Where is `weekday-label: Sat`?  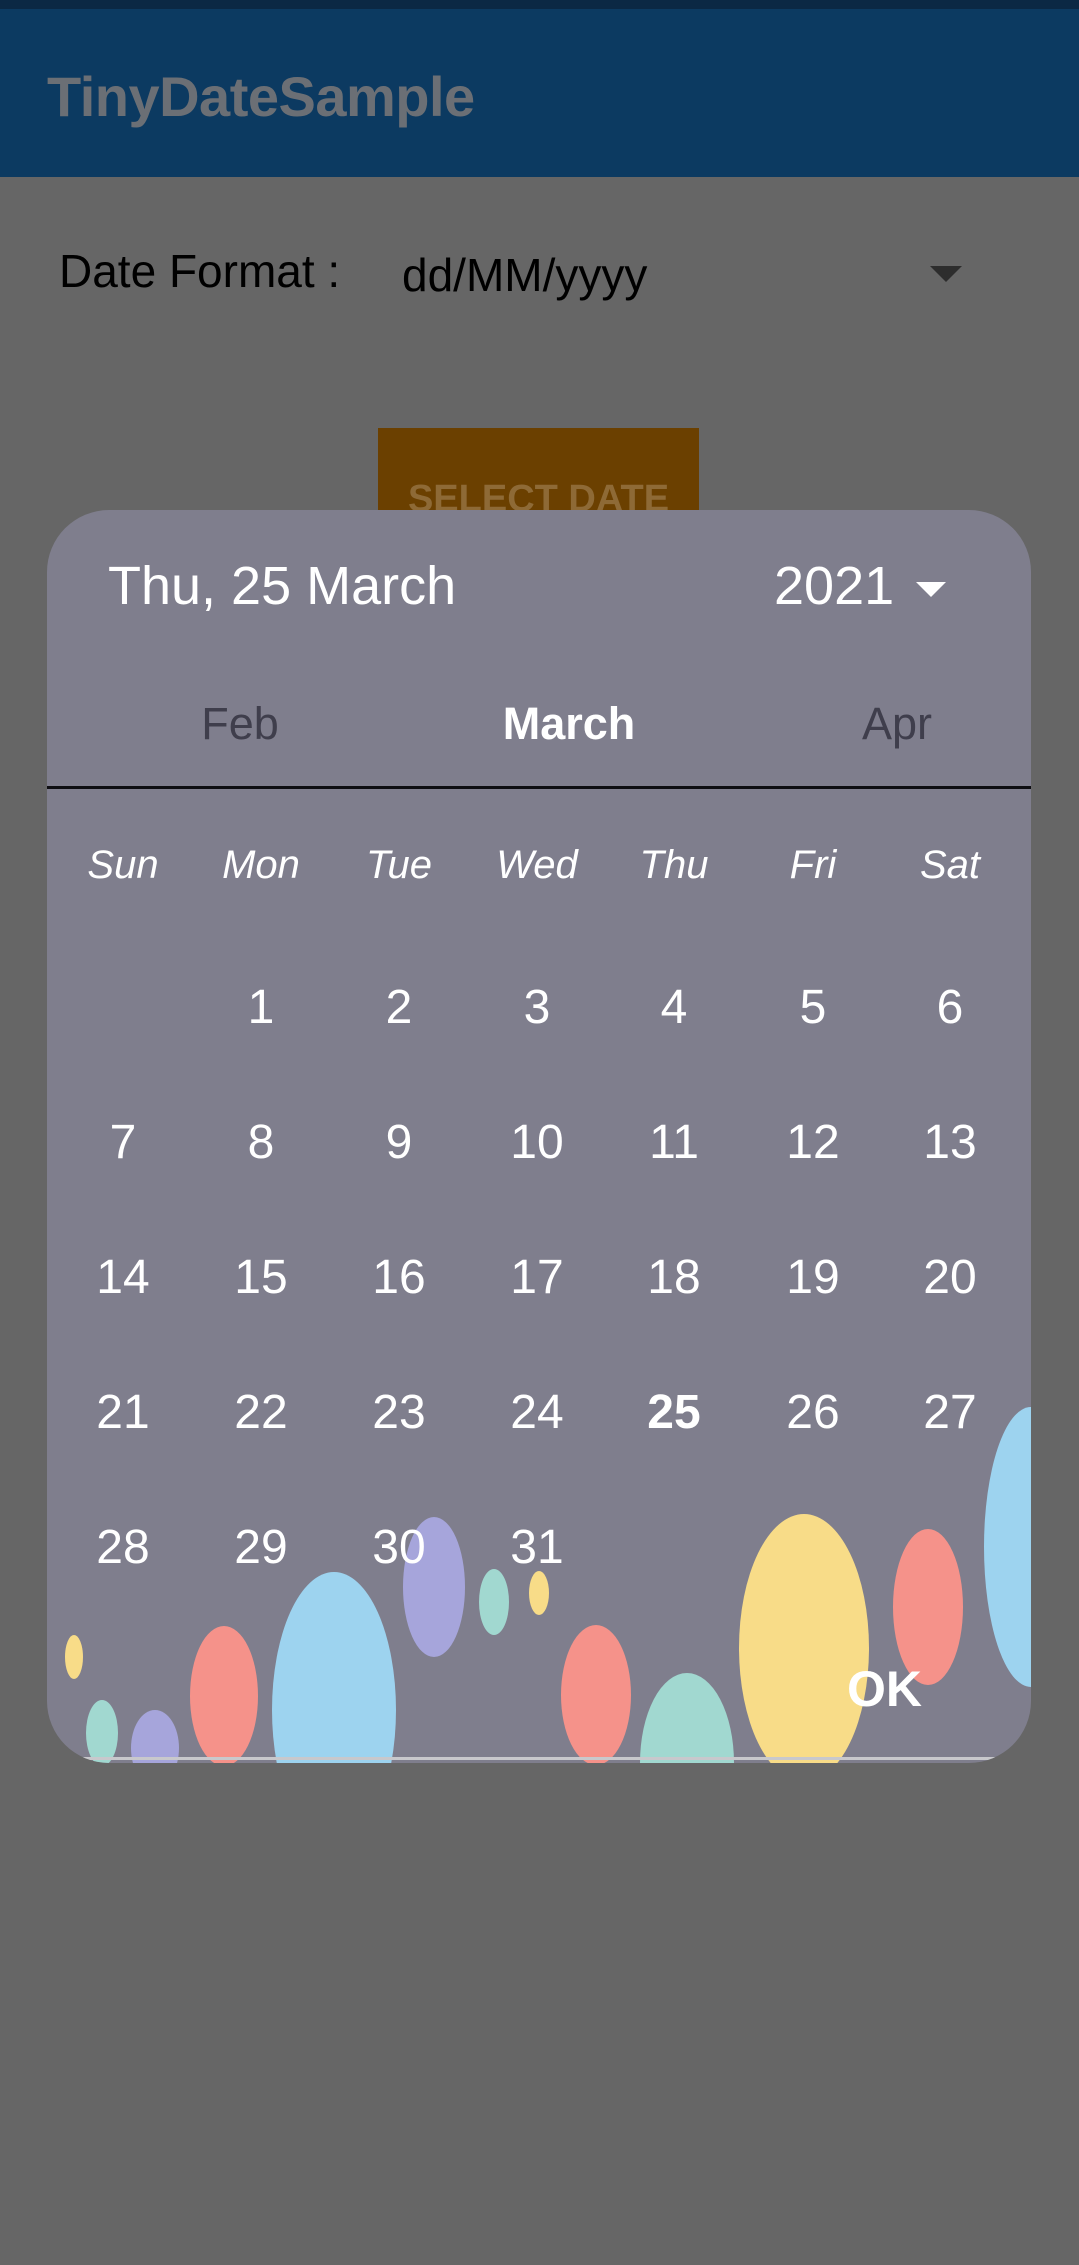
weekday-label: Sat is located at coordinates (950, 865).